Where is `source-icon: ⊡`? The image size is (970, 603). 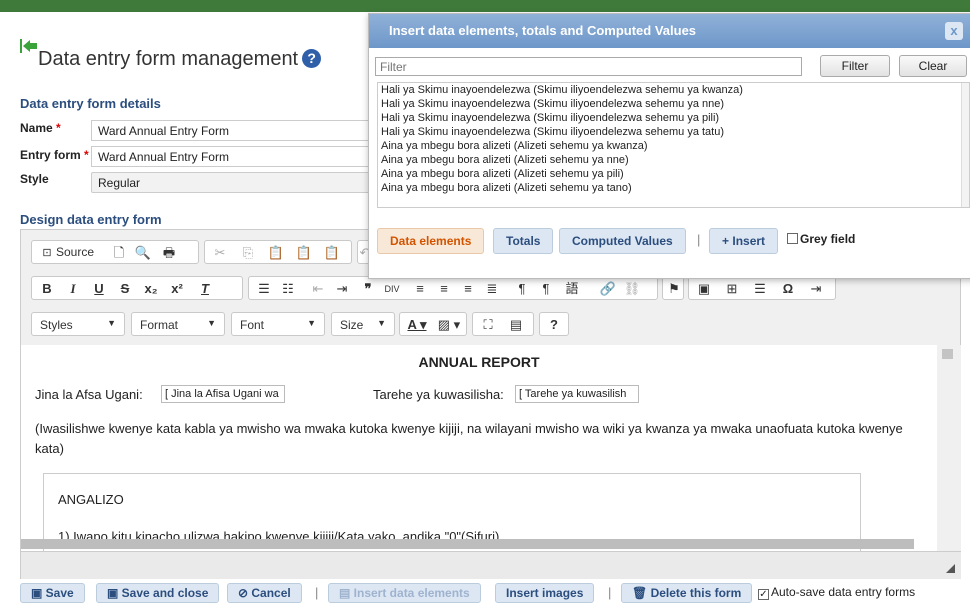 source-icon: ⊡ is located at coordinates (47, 253).